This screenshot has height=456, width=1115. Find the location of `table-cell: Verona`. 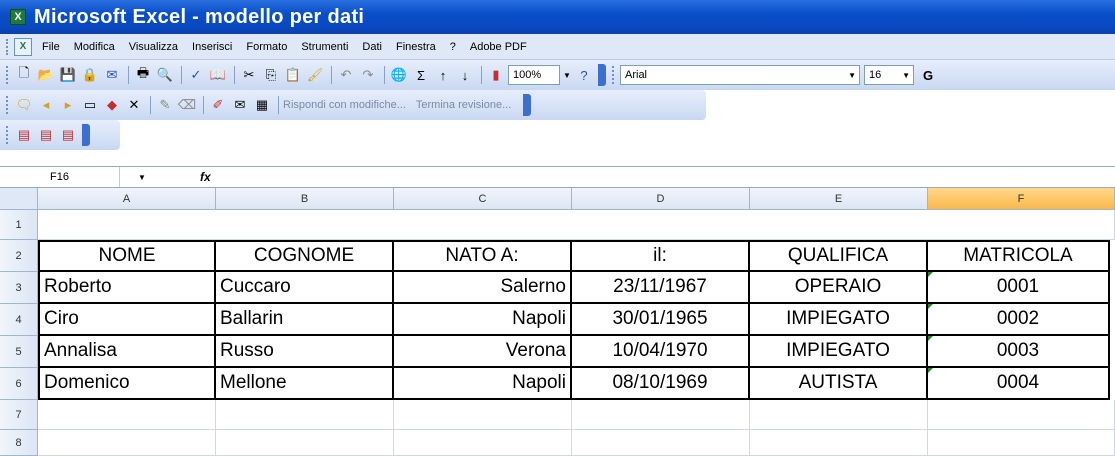

table-cell: Verona is located at coordinates (483, 352).